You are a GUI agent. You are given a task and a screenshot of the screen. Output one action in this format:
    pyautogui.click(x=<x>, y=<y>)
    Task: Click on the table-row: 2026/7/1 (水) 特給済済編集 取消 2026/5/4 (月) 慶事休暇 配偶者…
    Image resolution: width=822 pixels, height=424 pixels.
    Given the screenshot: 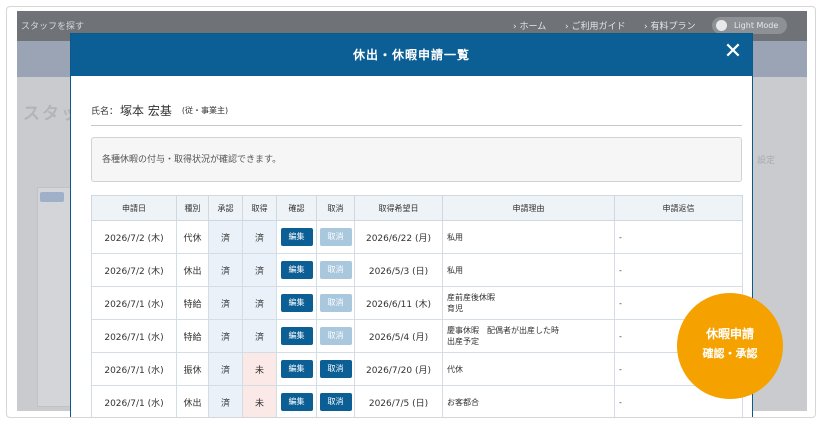 What is the action you would take?
    pyautogui.click(x=417, y=336)
    